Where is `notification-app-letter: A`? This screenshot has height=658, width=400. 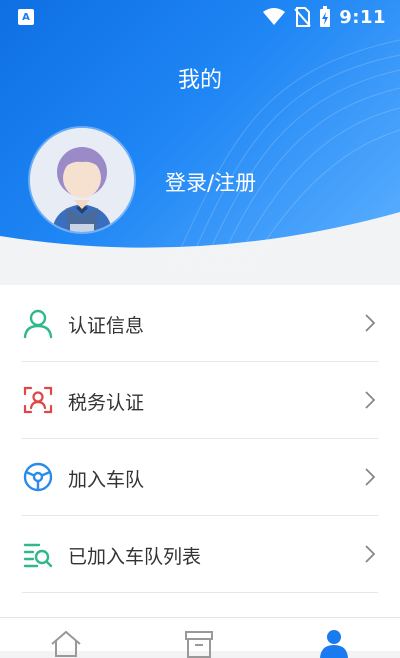
notification-app-letter: A is located at coordinates (26, 17).